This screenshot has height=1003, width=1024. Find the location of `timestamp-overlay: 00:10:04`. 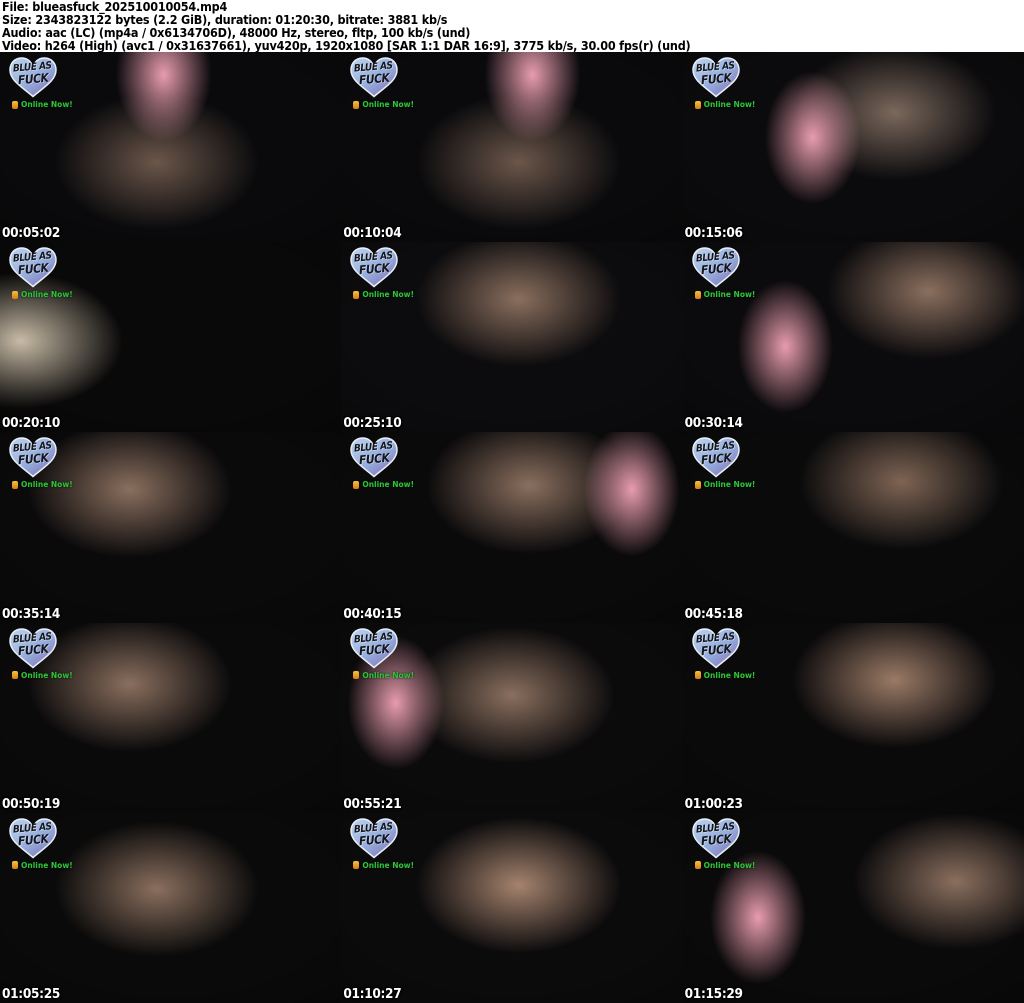

timestamp-overlay: 00:10:04 is located at coordinates (372, 233).